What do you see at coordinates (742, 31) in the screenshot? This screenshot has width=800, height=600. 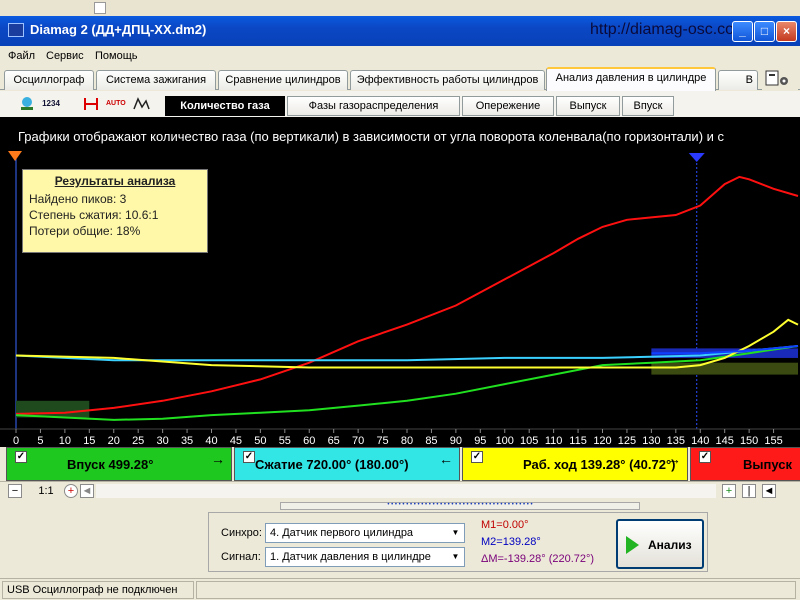 I see `minimize-button: _` at bounding box center [742, 31].